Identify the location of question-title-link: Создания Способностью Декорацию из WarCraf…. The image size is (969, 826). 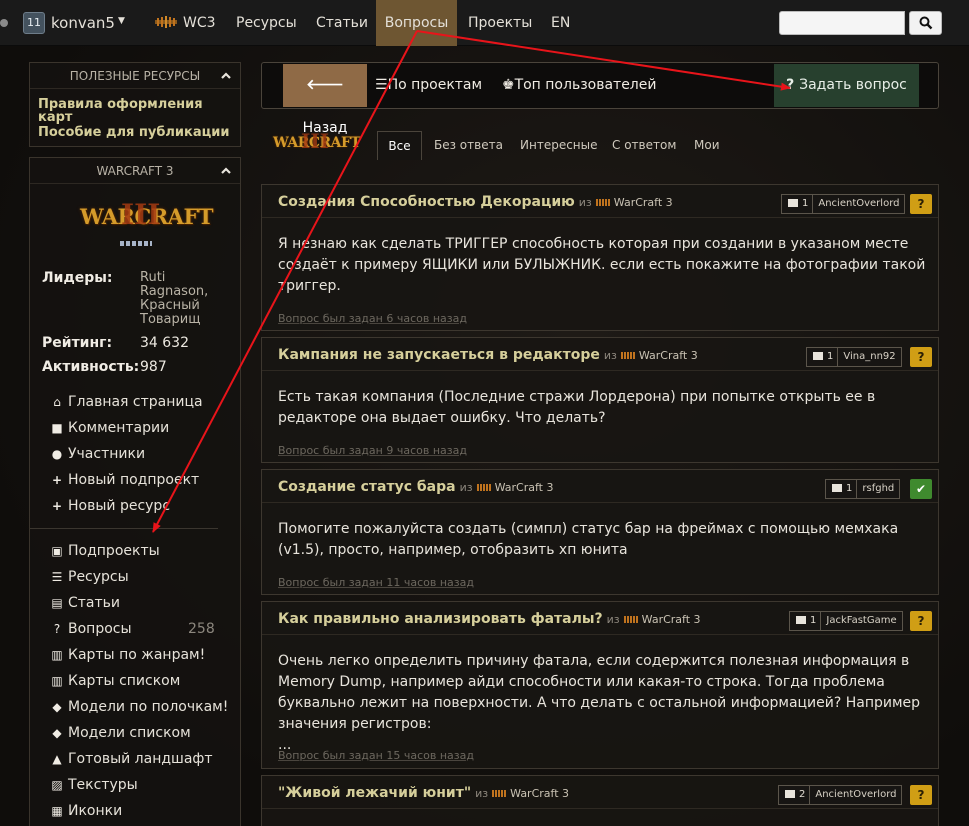
(475, 202).